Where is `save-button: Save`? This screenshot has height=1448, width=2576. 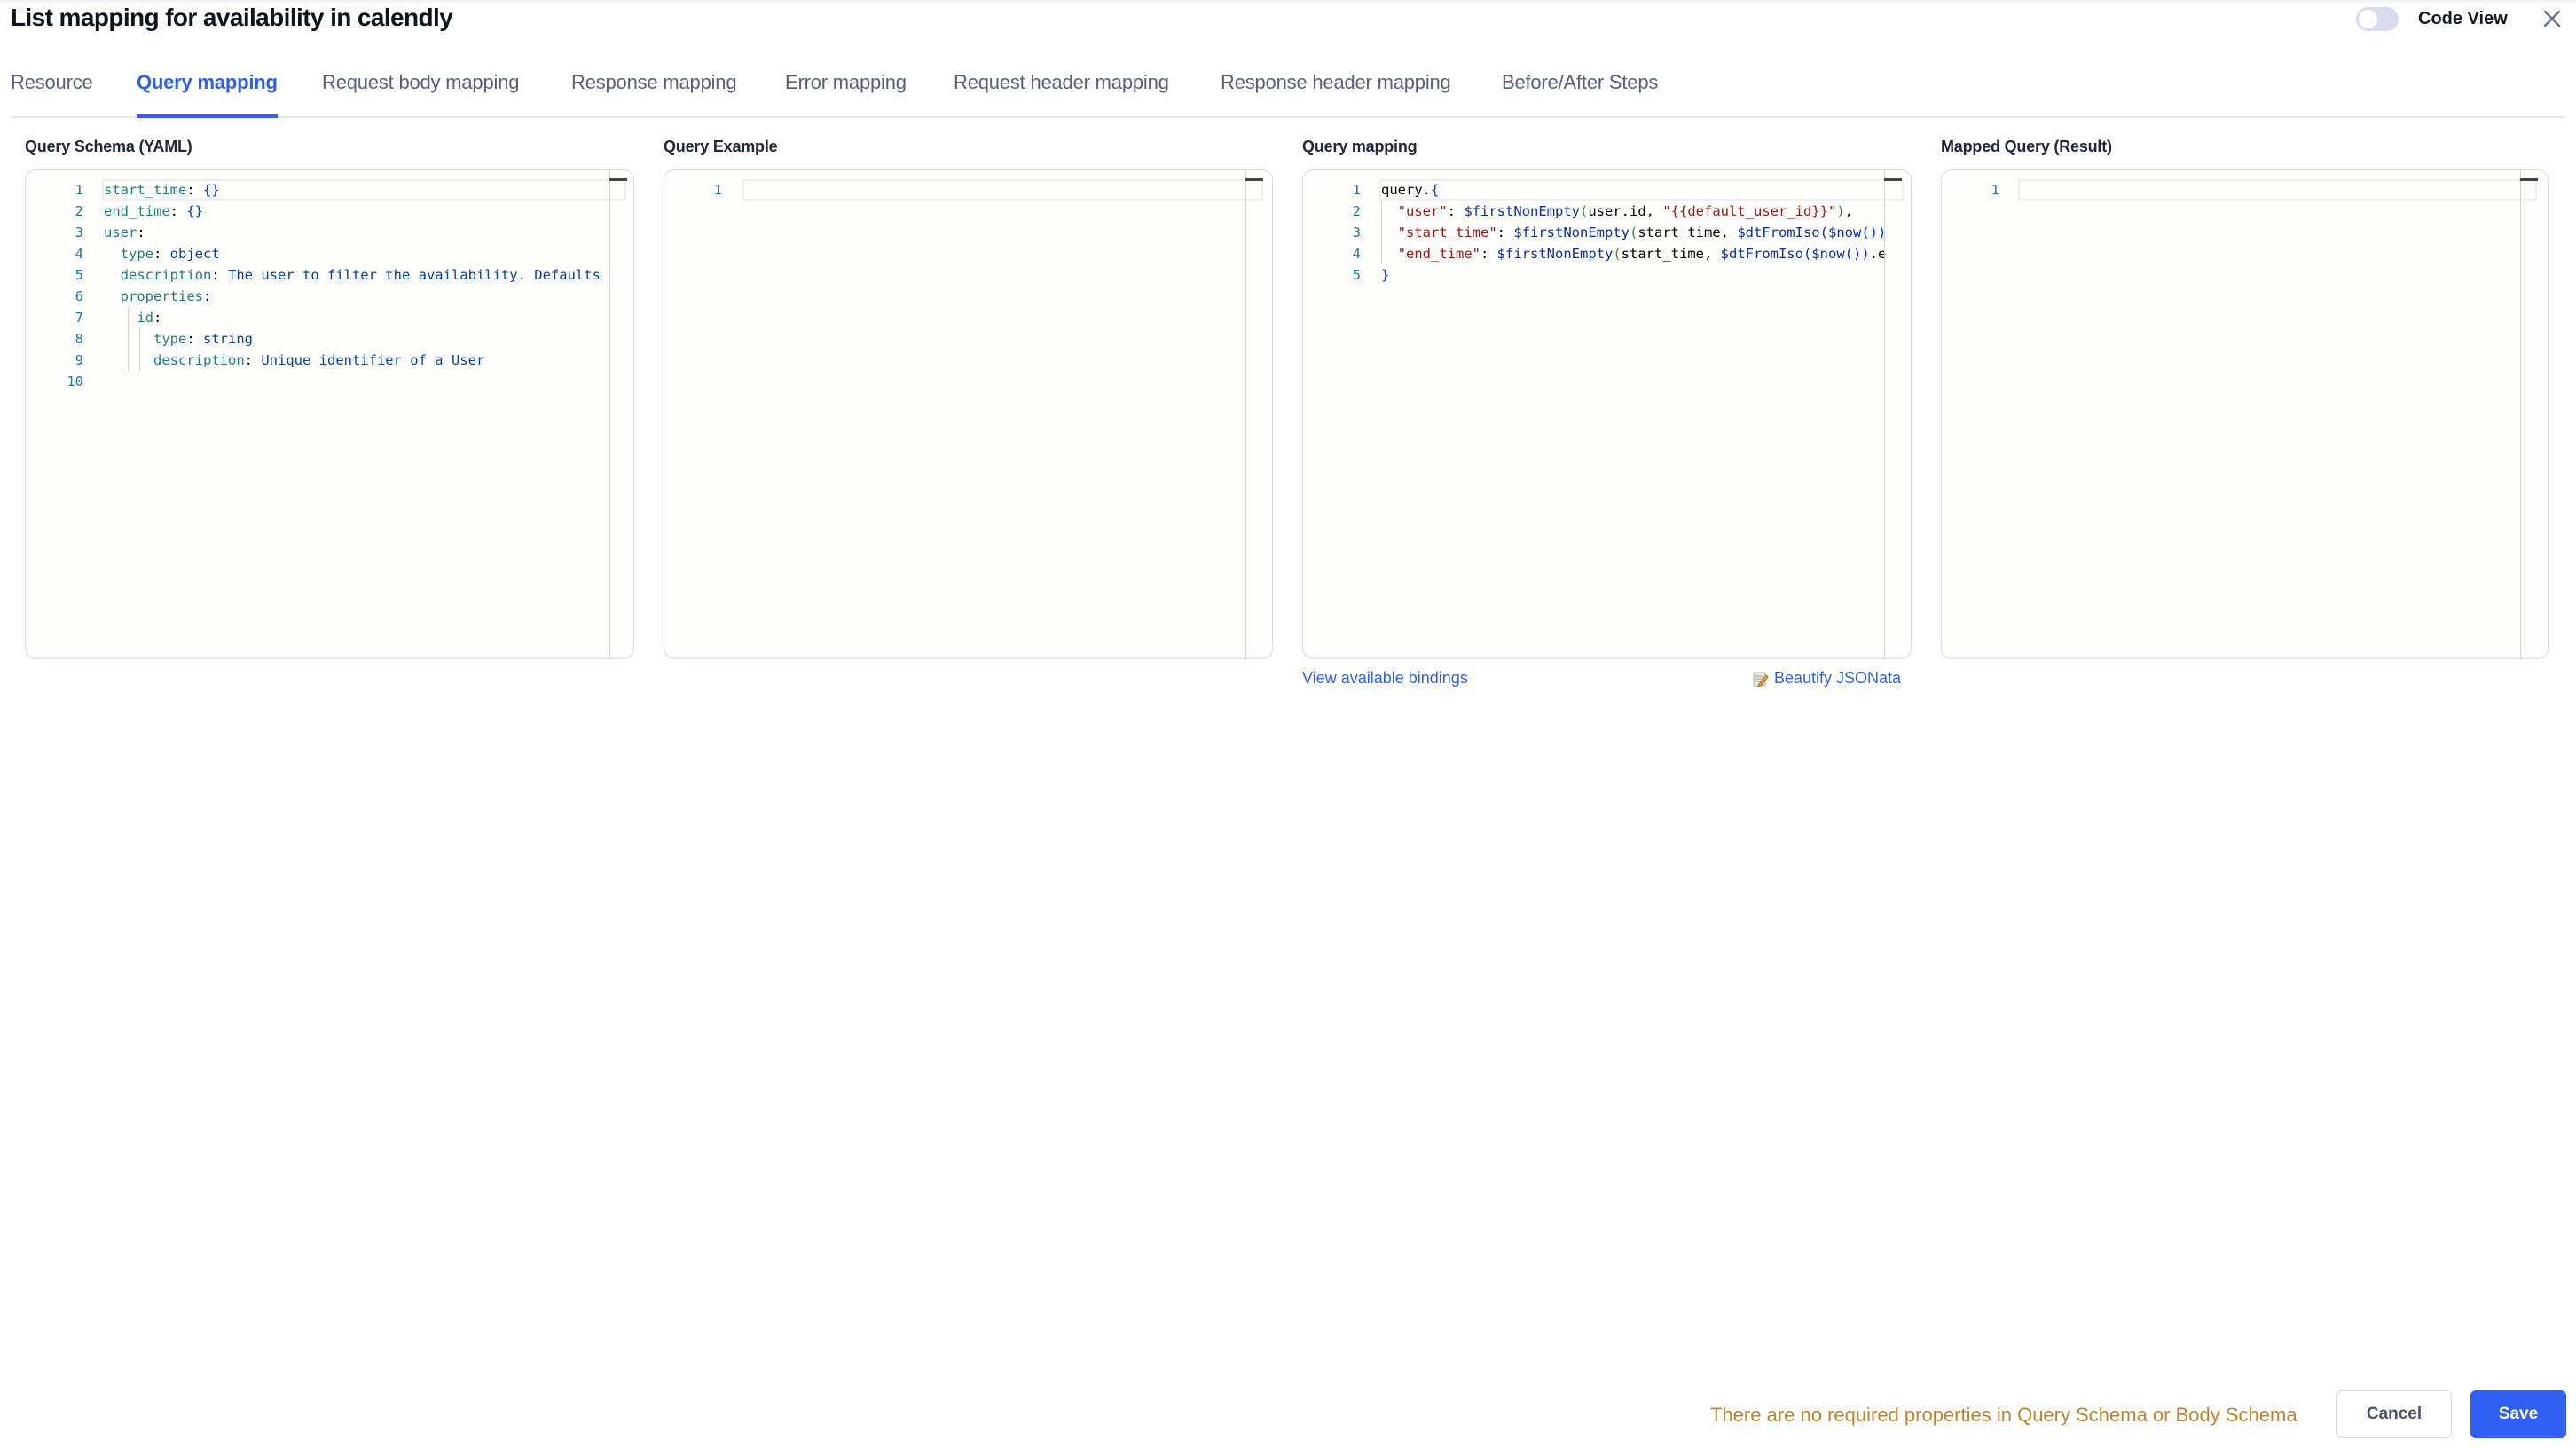 save-button: Save is located at coordinates (2518, 1414).